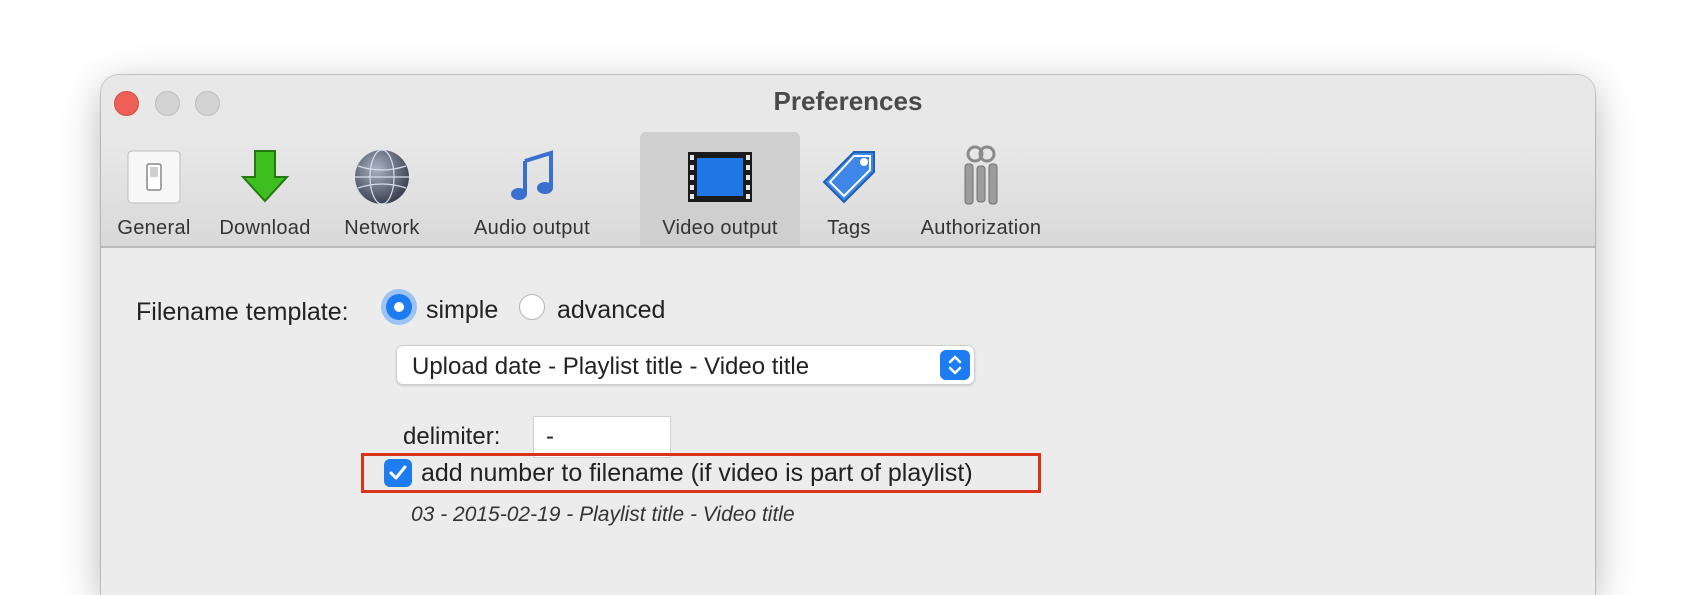 This screenshot has width=1696, height=595. I want to click on tab-general-label: General, so click(154, 228).